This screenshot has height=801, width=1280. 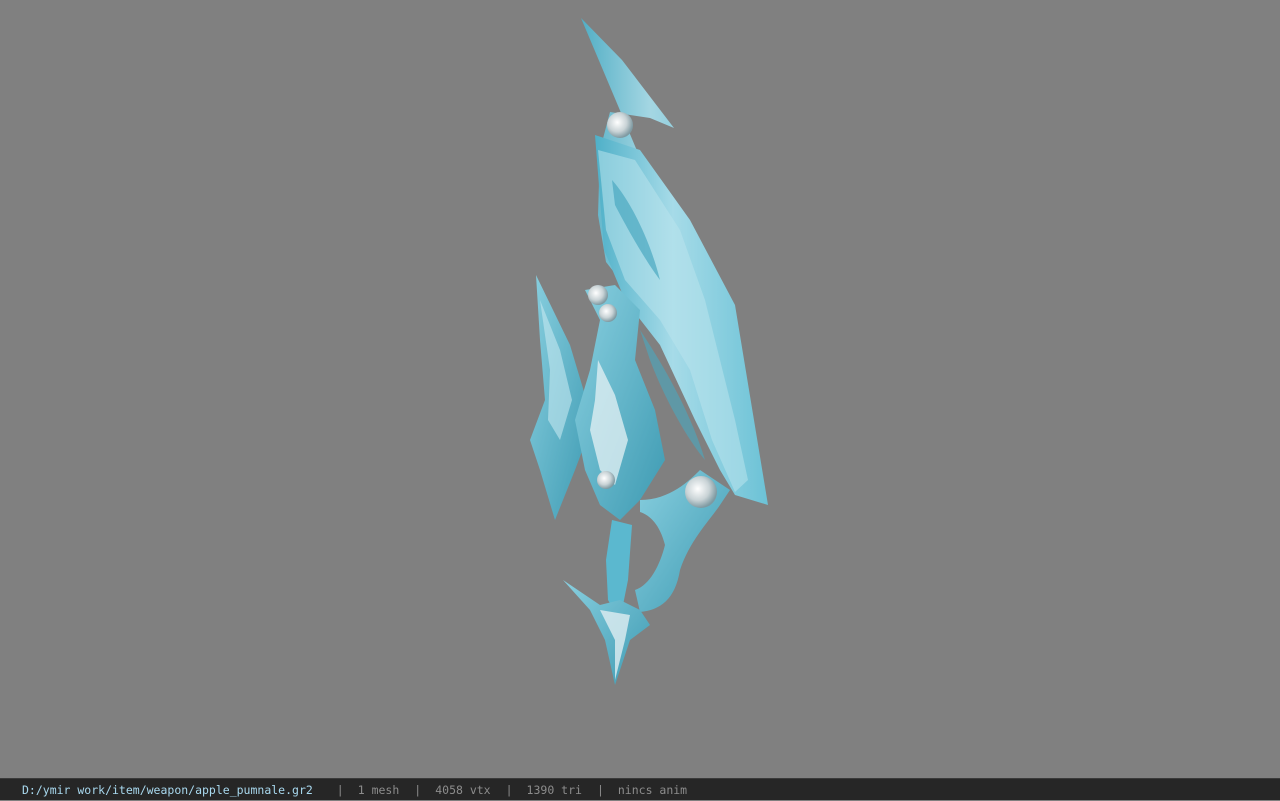 What do you see at coordinates (378, 789) in the screenshot?
I see `mesh-count: 1 mesh` at bounding box center [378, 789].